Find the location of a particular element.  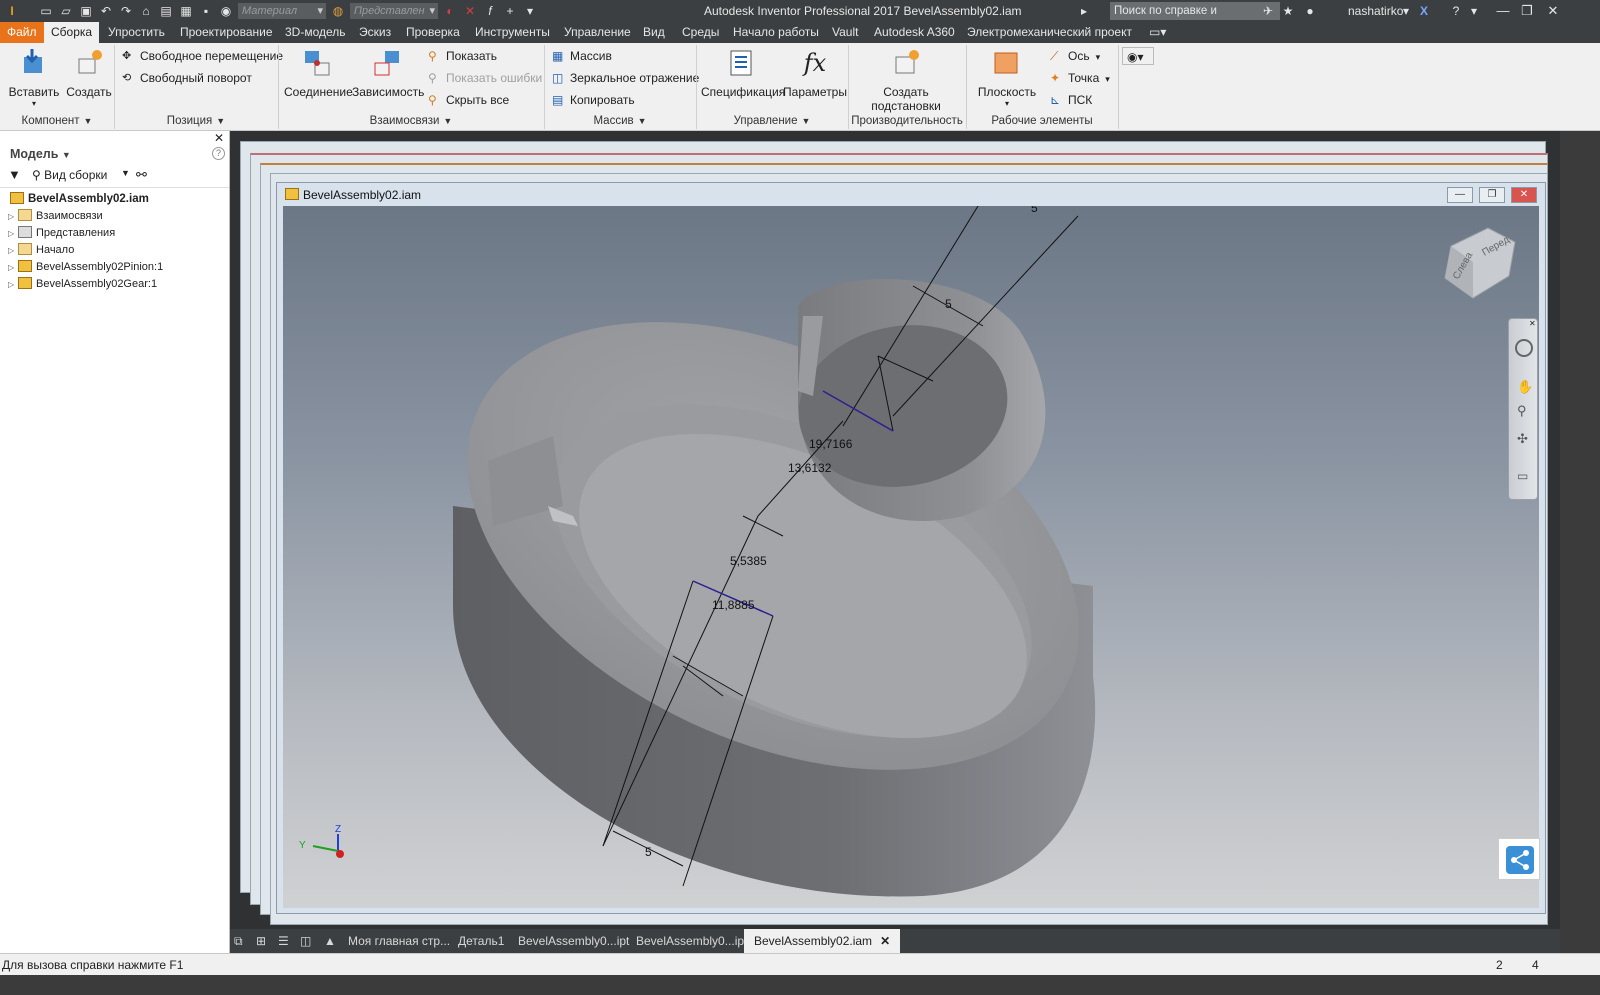

representation-select: Представлен is located at coordinates (394, 11).